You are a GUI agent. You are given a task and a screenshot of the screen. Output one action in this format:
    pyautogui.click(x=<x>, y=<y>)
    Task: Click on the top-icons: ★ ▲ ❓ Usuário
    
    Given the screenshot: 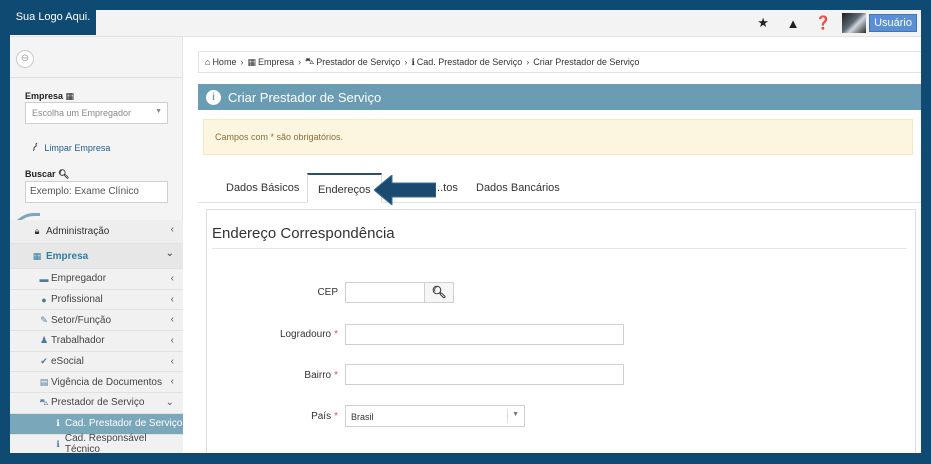 What is the action you would take?
    pyautogui.click(x=832, y=23)
    